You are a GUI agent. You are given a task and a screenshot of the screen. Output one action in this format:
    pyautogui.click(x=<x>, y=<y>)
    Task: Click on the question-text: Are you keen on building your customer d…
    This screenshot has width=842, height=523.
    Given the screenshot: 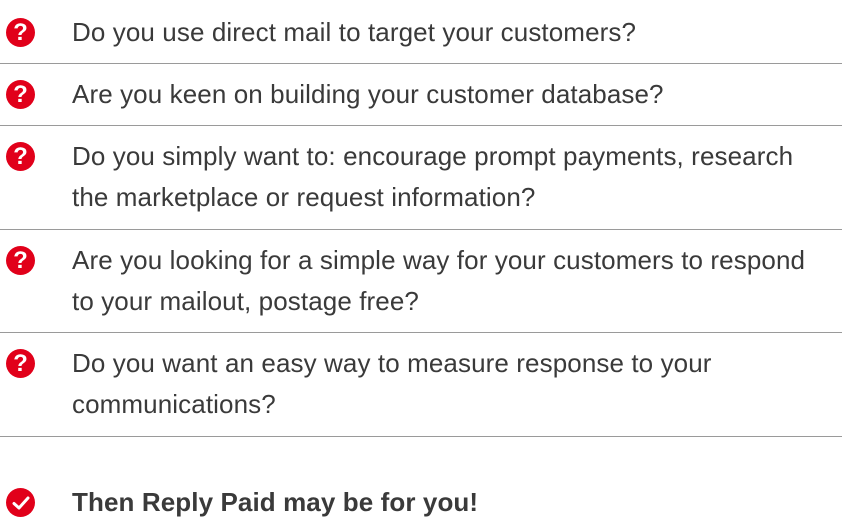 What is the action you would take?
    pyautogui.click(x=368, y=94)
    